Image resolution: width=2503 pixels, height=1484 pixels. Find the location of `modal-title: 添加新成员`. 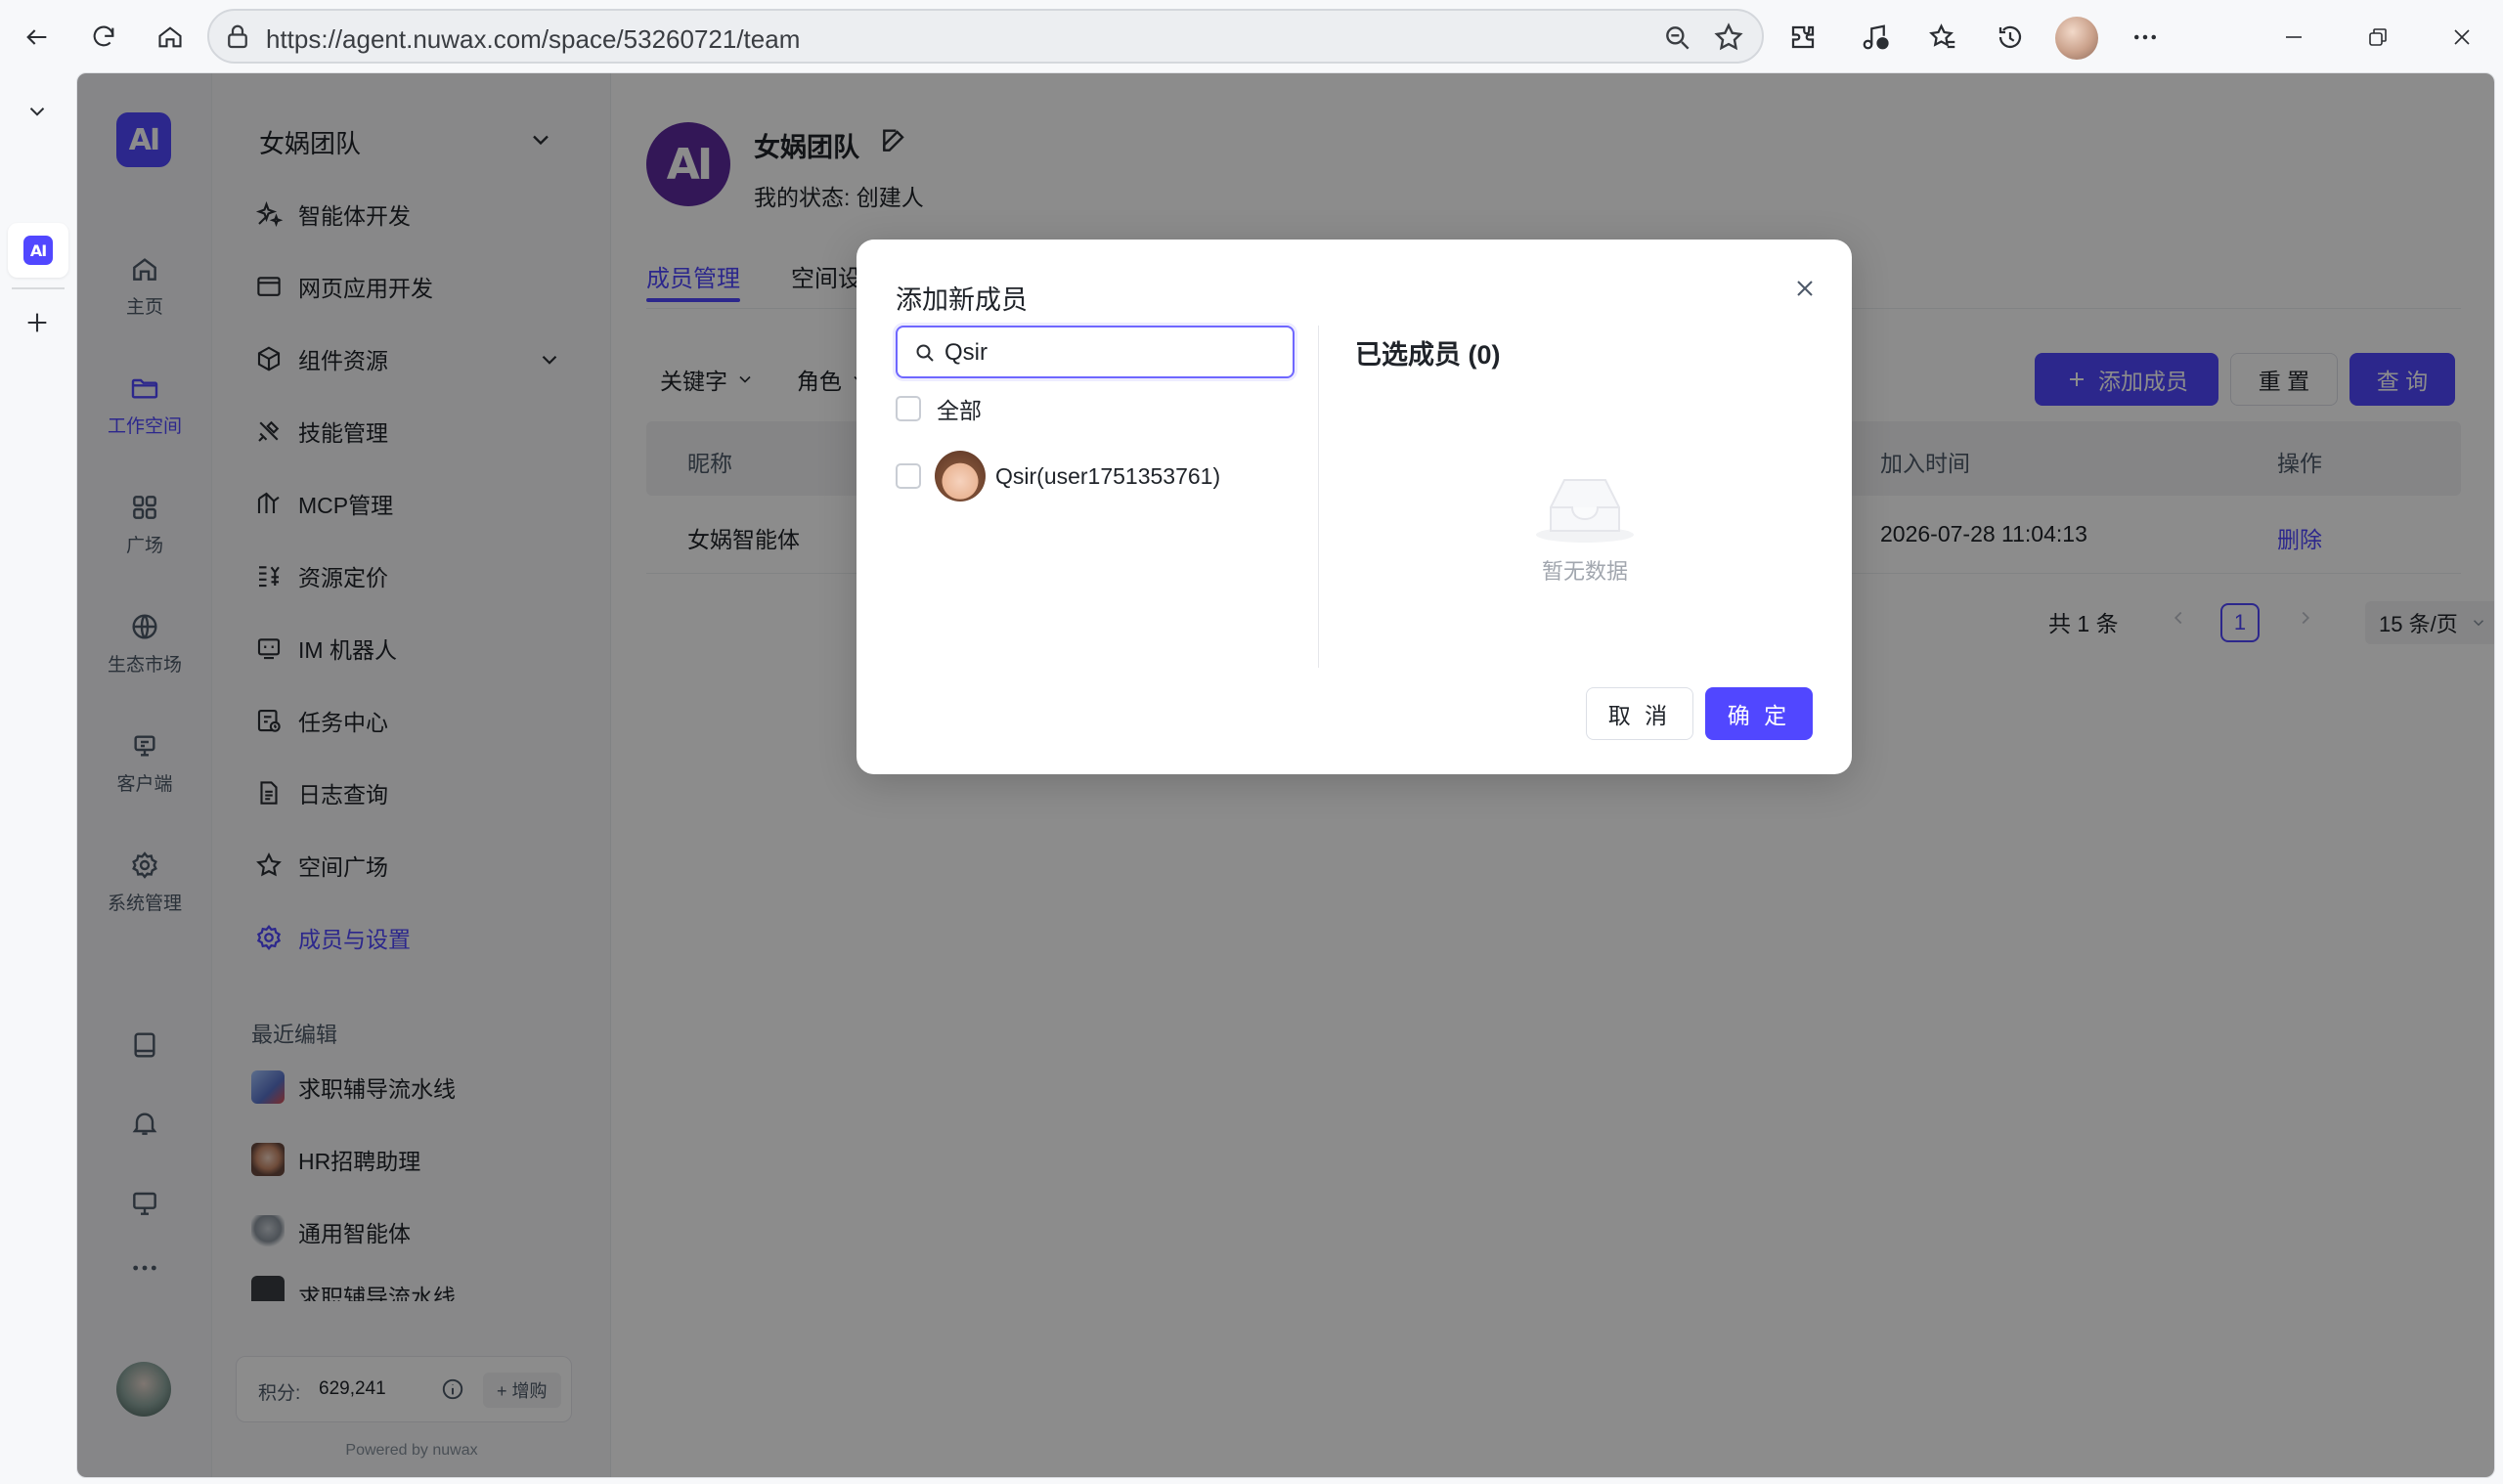

modal-title: 添加新成员 is located at coordinates (962, 300).